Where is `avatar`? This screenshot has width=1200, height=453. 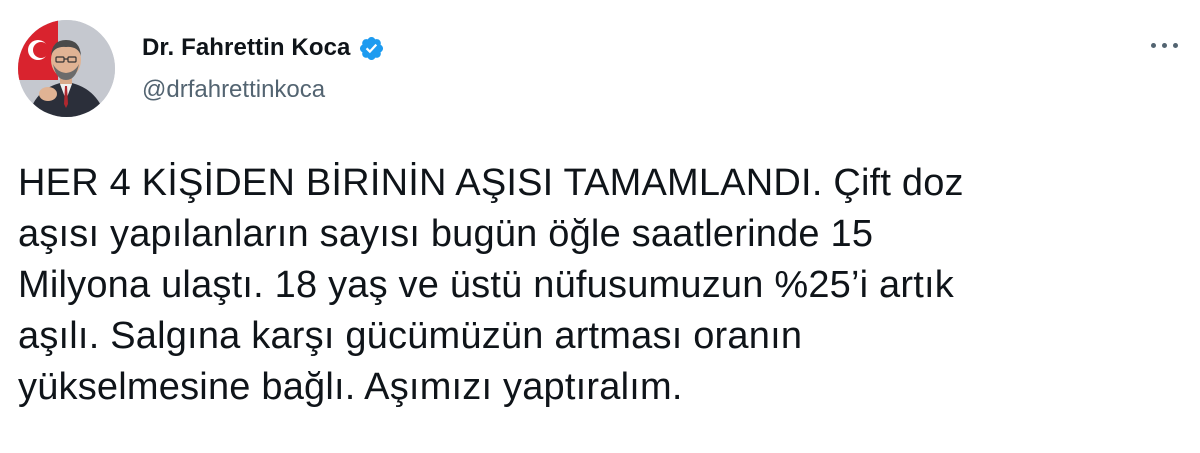
avatar is located at coordinates (66, 68).